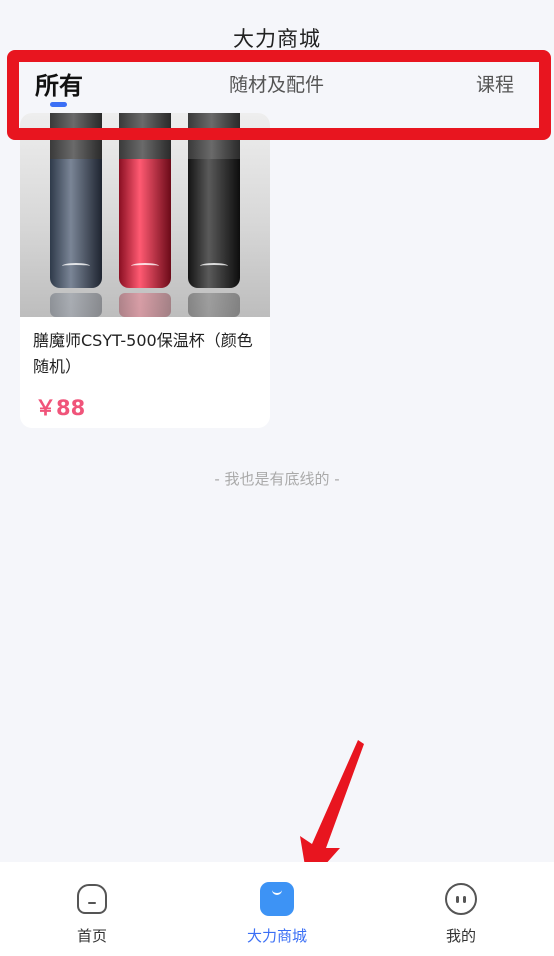 The height and width of the screenshot is (956, 554). I want to click on tab-accessories: 随材及配件, so click(276, 83).